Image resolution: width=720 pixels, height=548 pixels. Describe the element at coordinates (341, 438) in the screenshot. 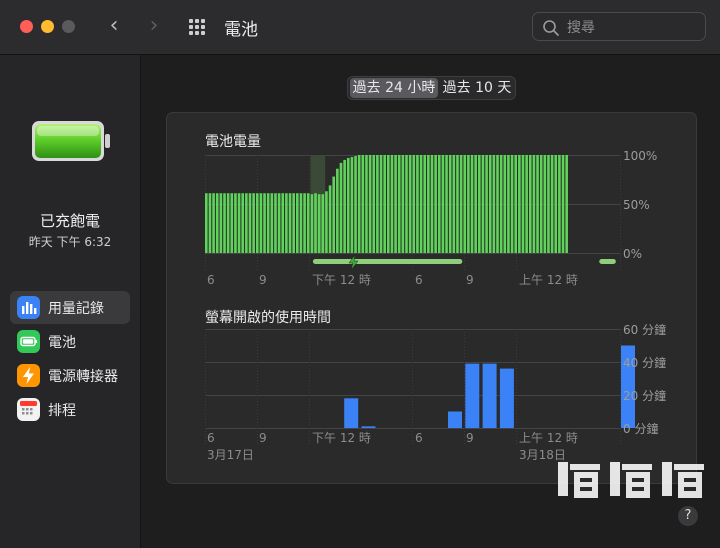

I see `screen-xtick: 下午 12 時` at that location.